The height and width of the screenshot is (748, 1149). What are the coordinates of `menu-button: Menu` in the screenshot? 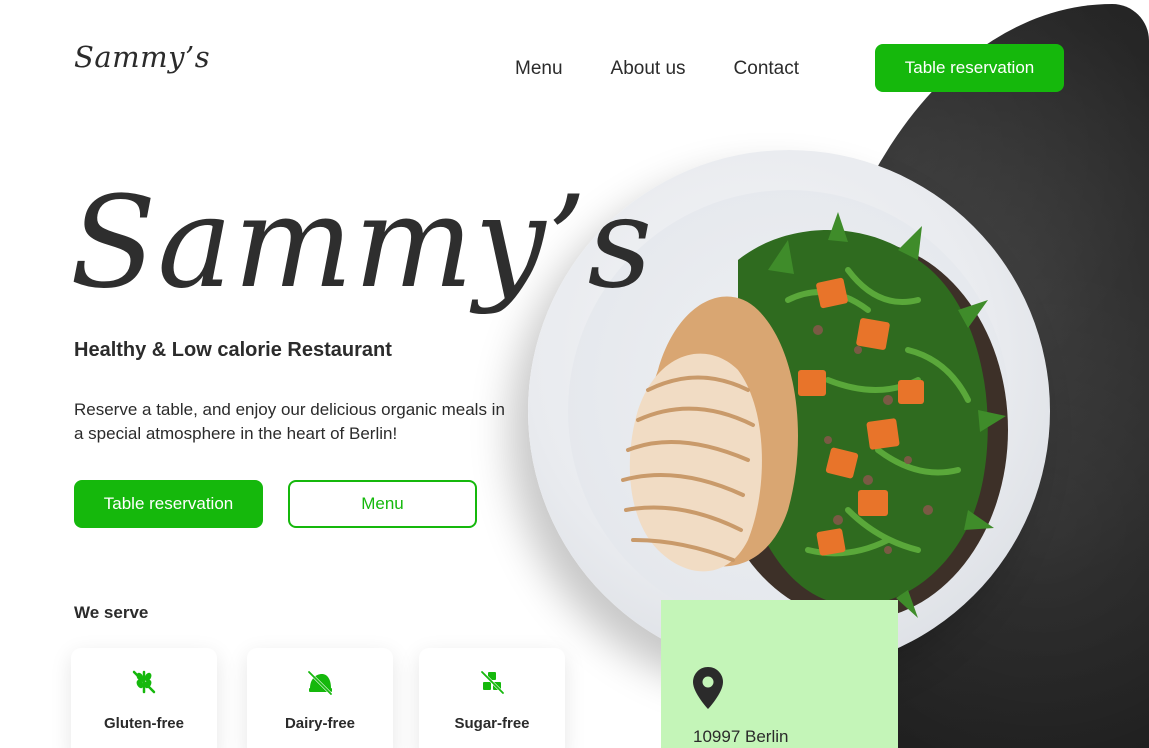 It's located at (382, 504).